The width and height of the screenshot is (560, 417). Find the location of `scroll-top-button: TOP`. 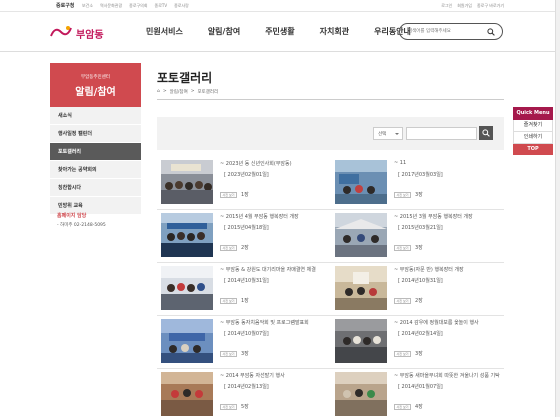

scroll-top-button: TOP is located at coordinates (533, 149).